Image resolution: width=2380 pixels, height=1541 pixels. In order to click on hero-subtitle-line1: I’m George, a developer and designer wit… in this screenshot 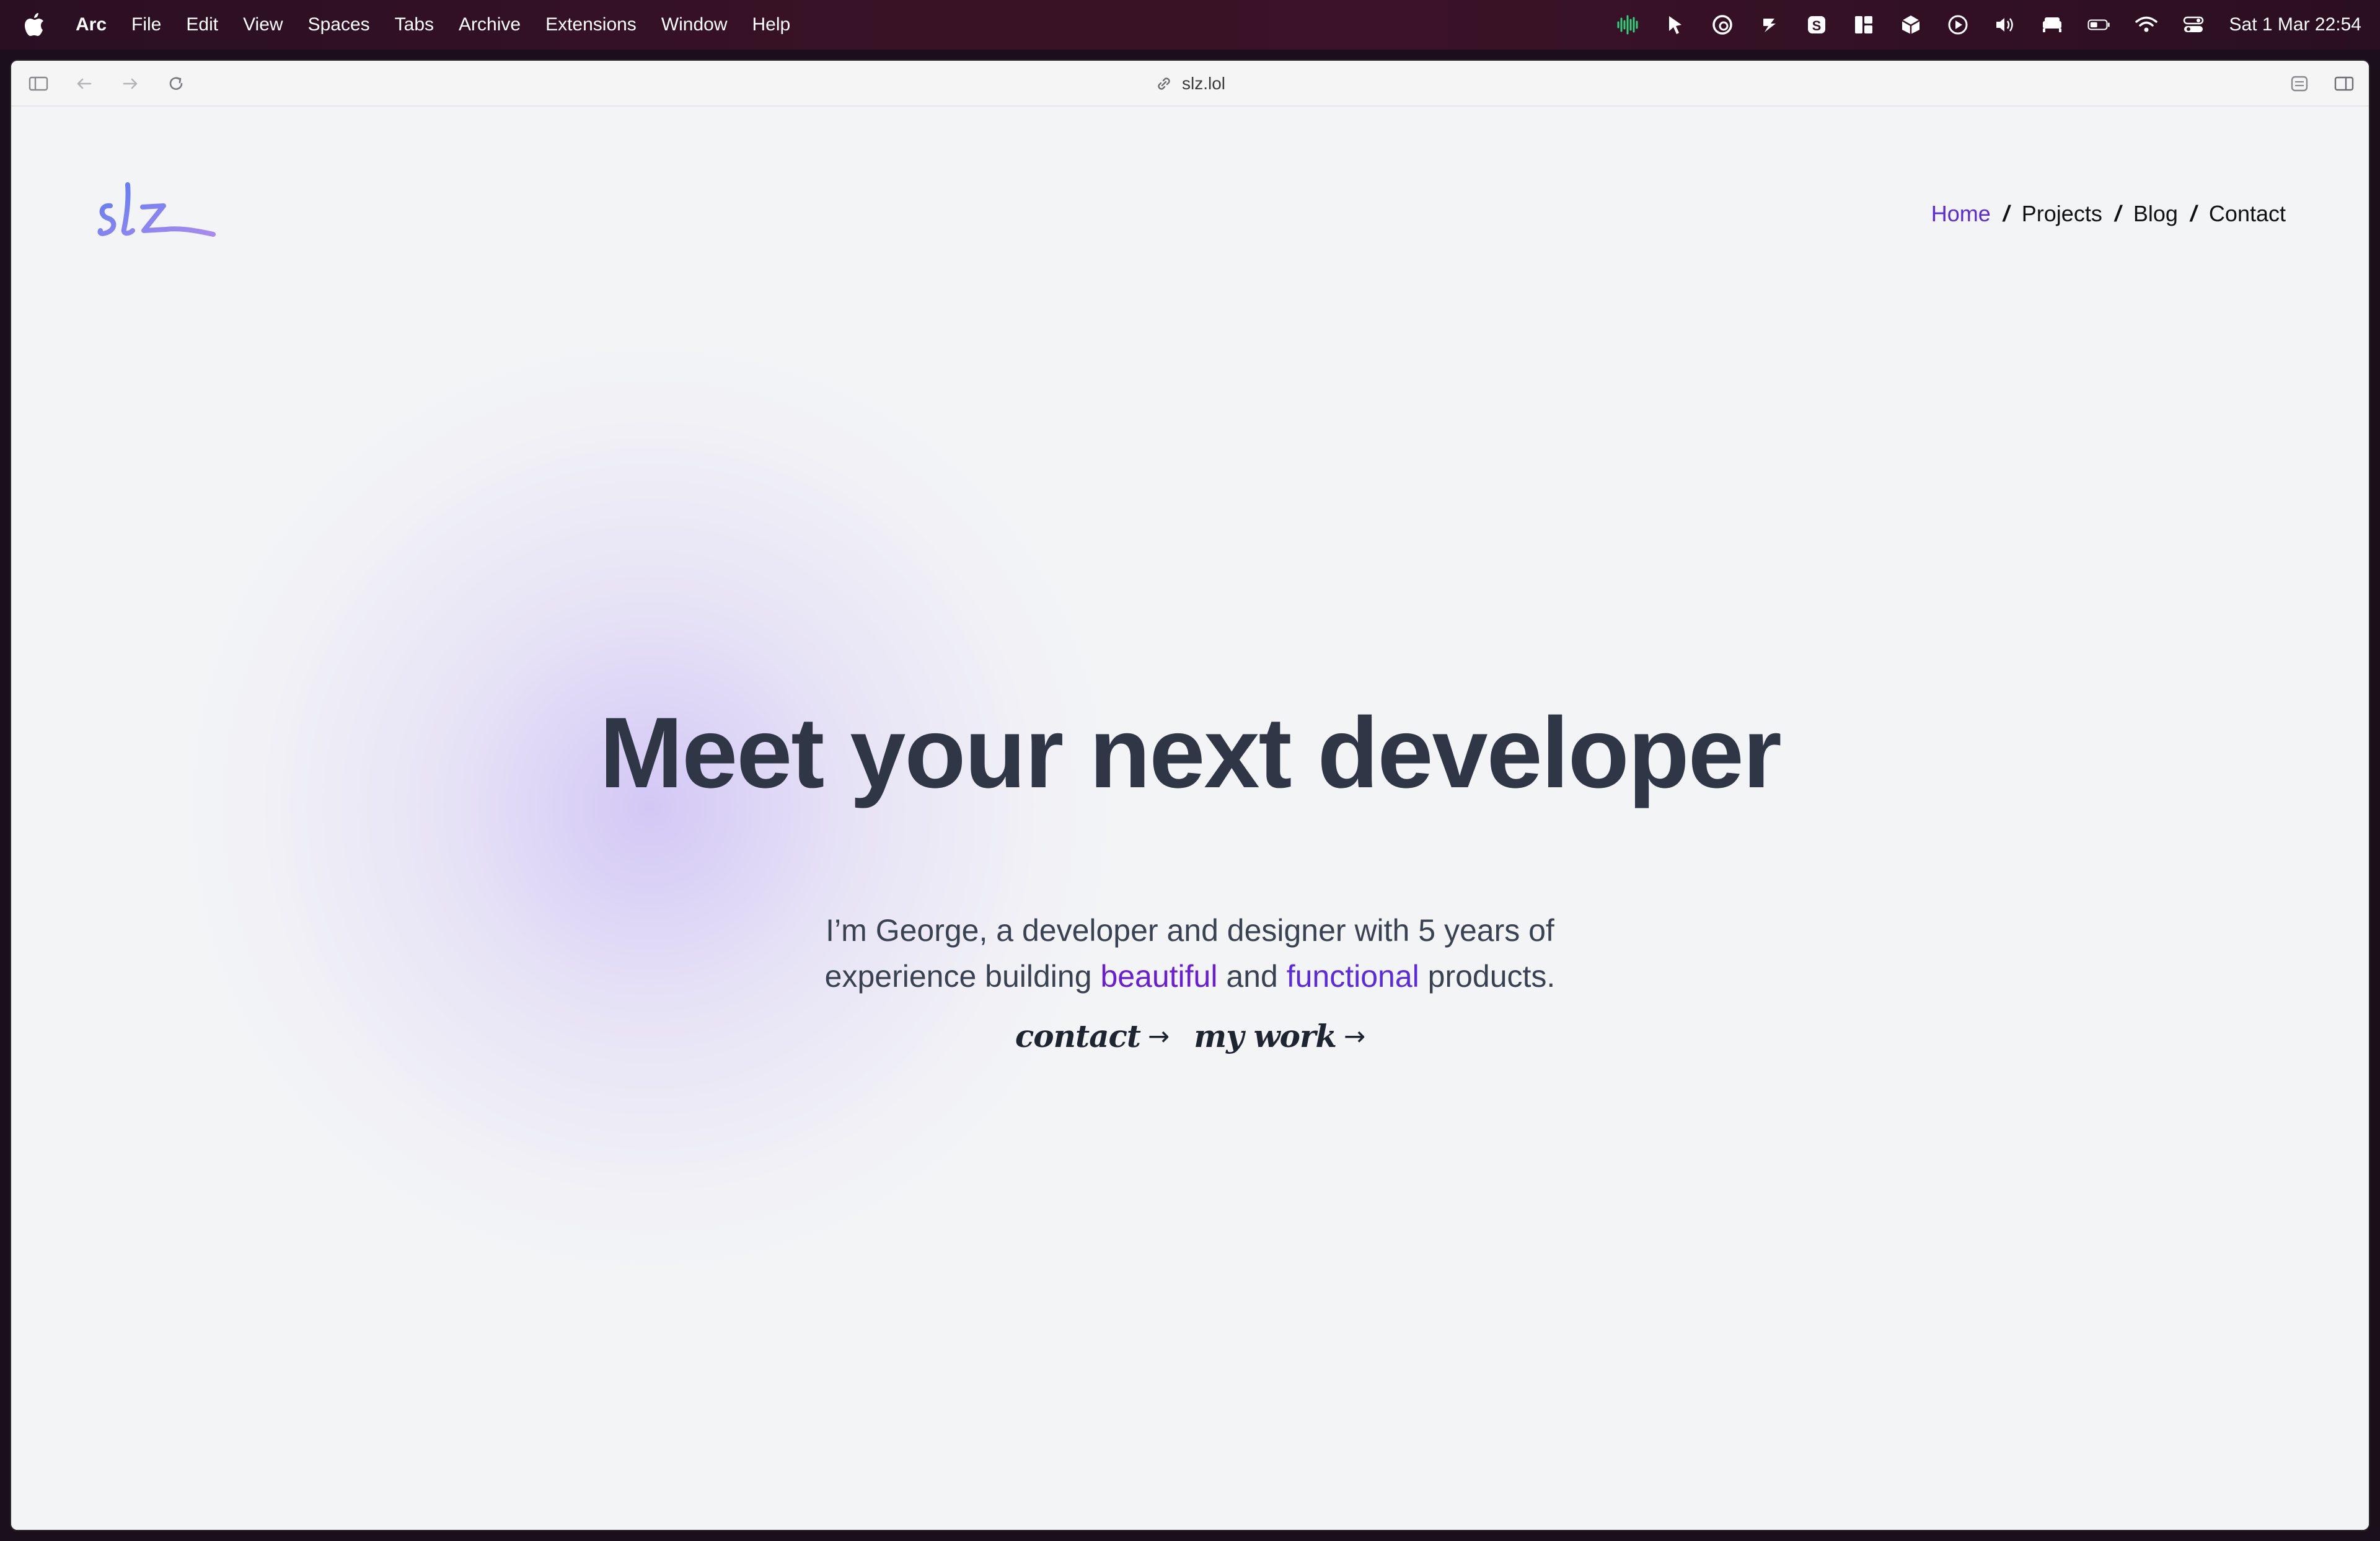, I will do `click(1190, 930)`.